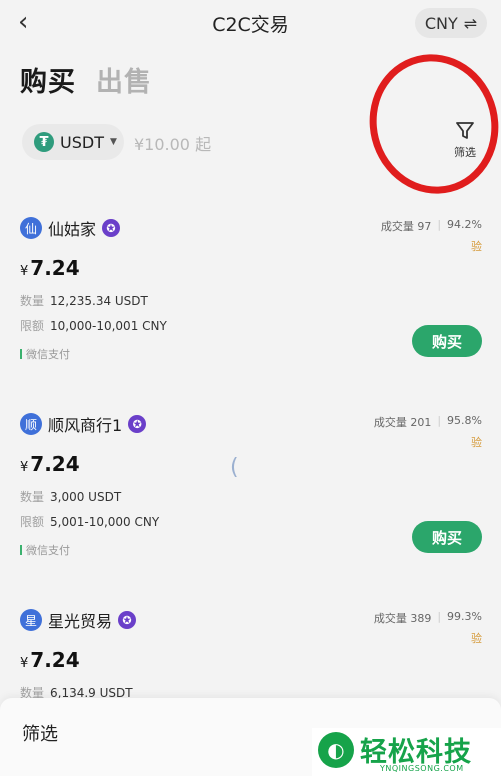 This screenshot has height=776, width=501. I want to click on amount-filter: ¥10.00 起, so click(172, 143).